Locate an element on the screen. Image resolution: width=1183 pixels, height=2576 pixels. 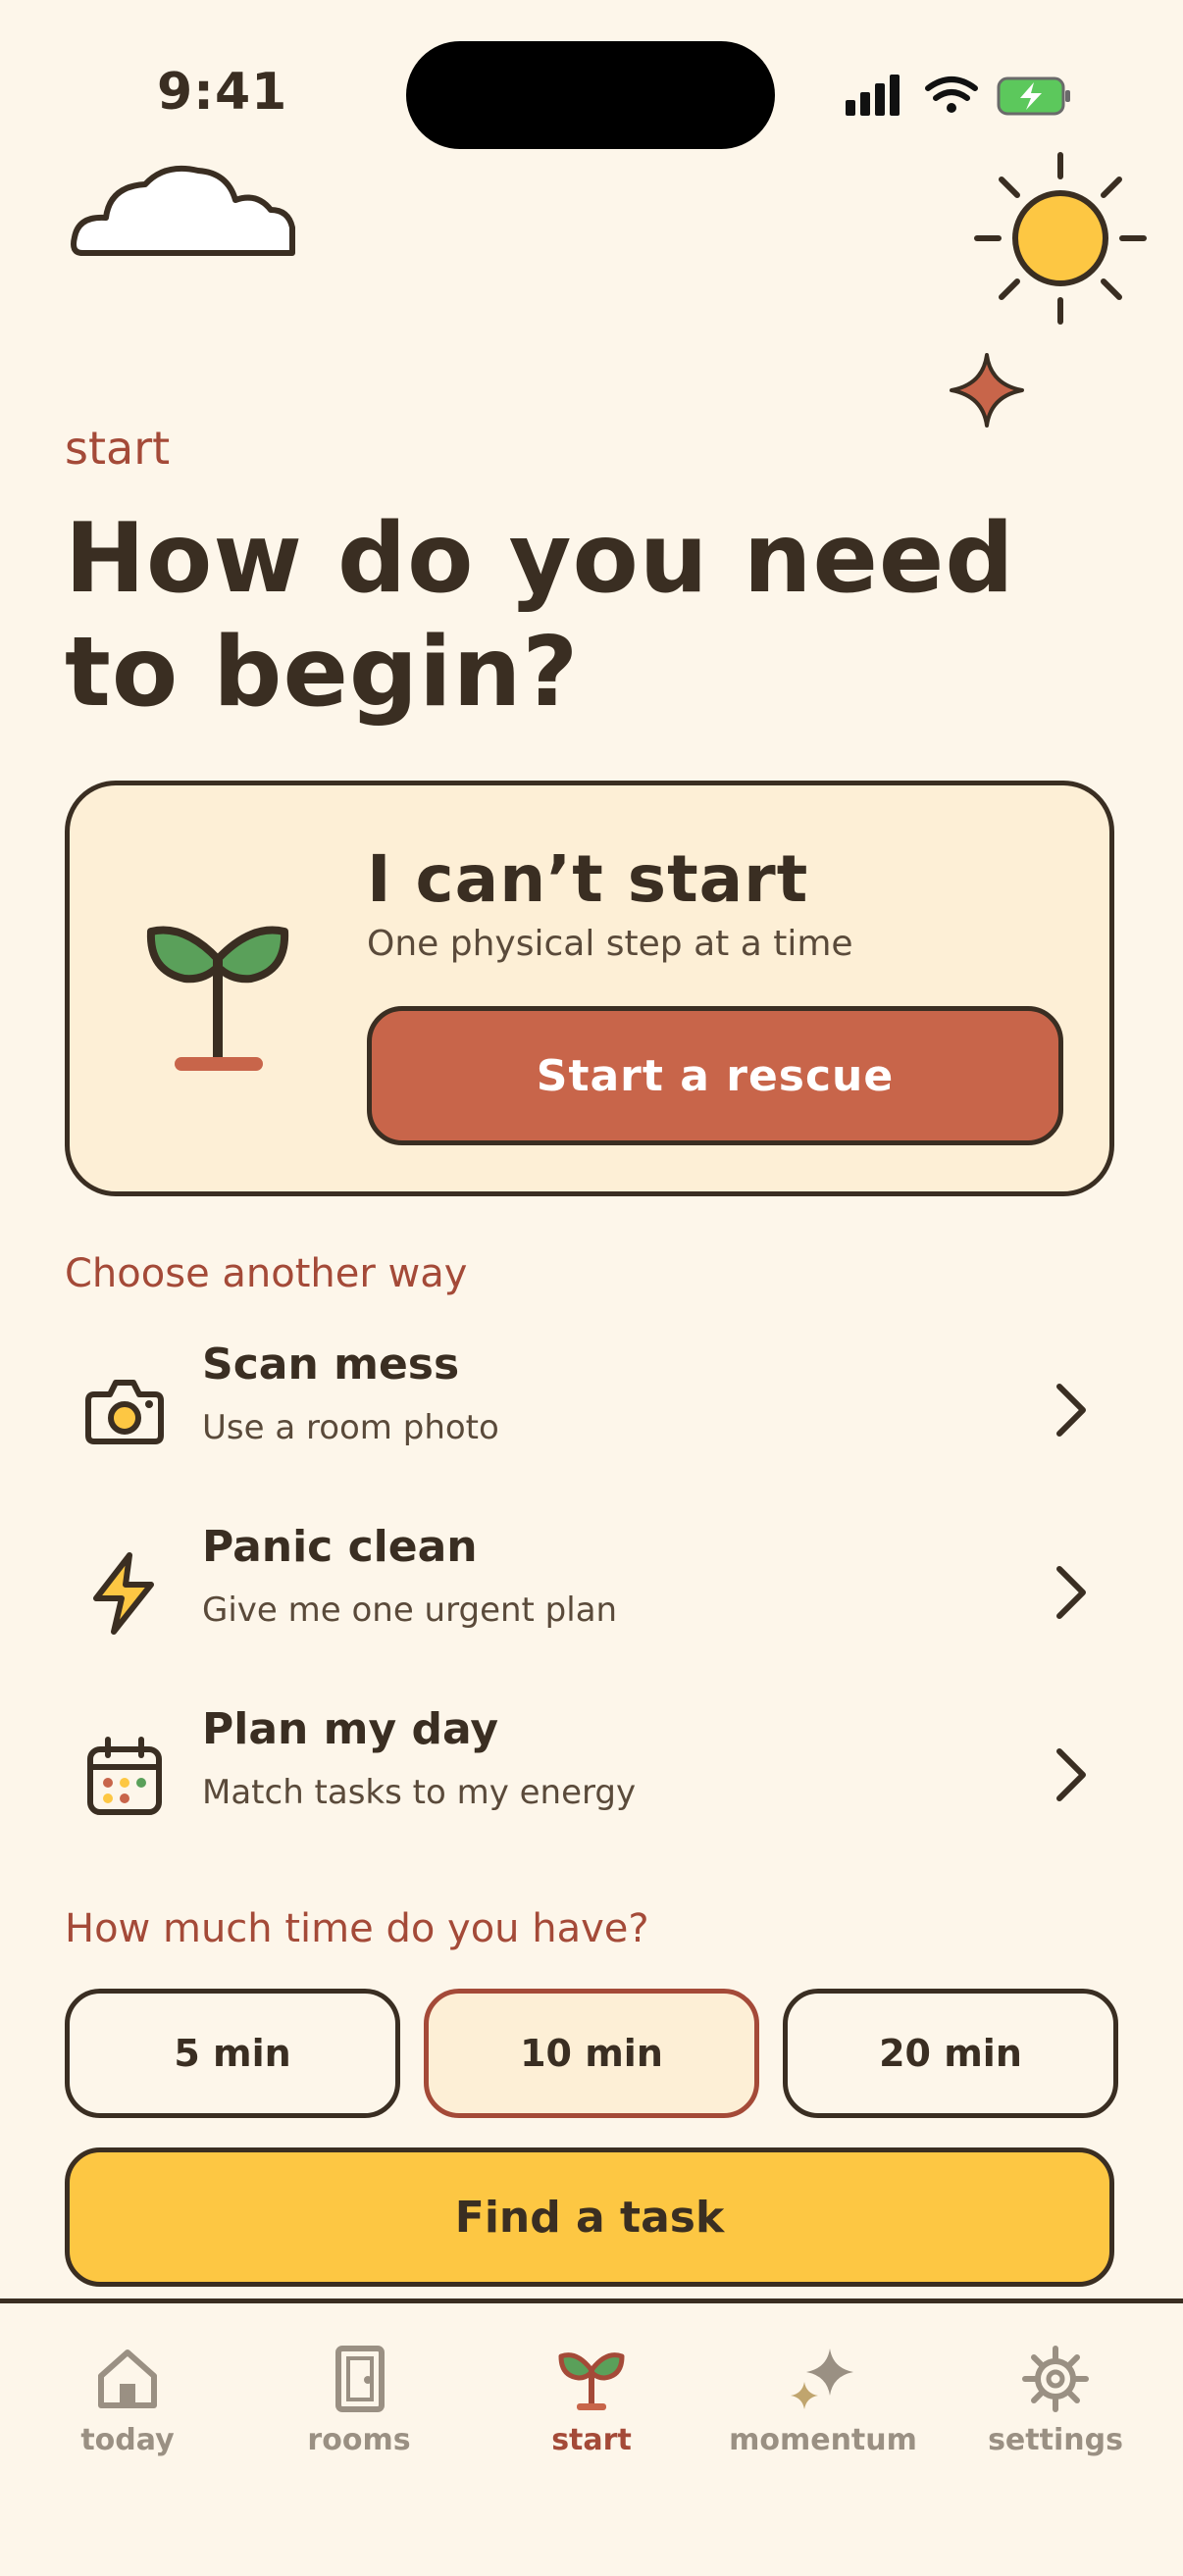
tab-today: today is located at coordinates (127, 2401).